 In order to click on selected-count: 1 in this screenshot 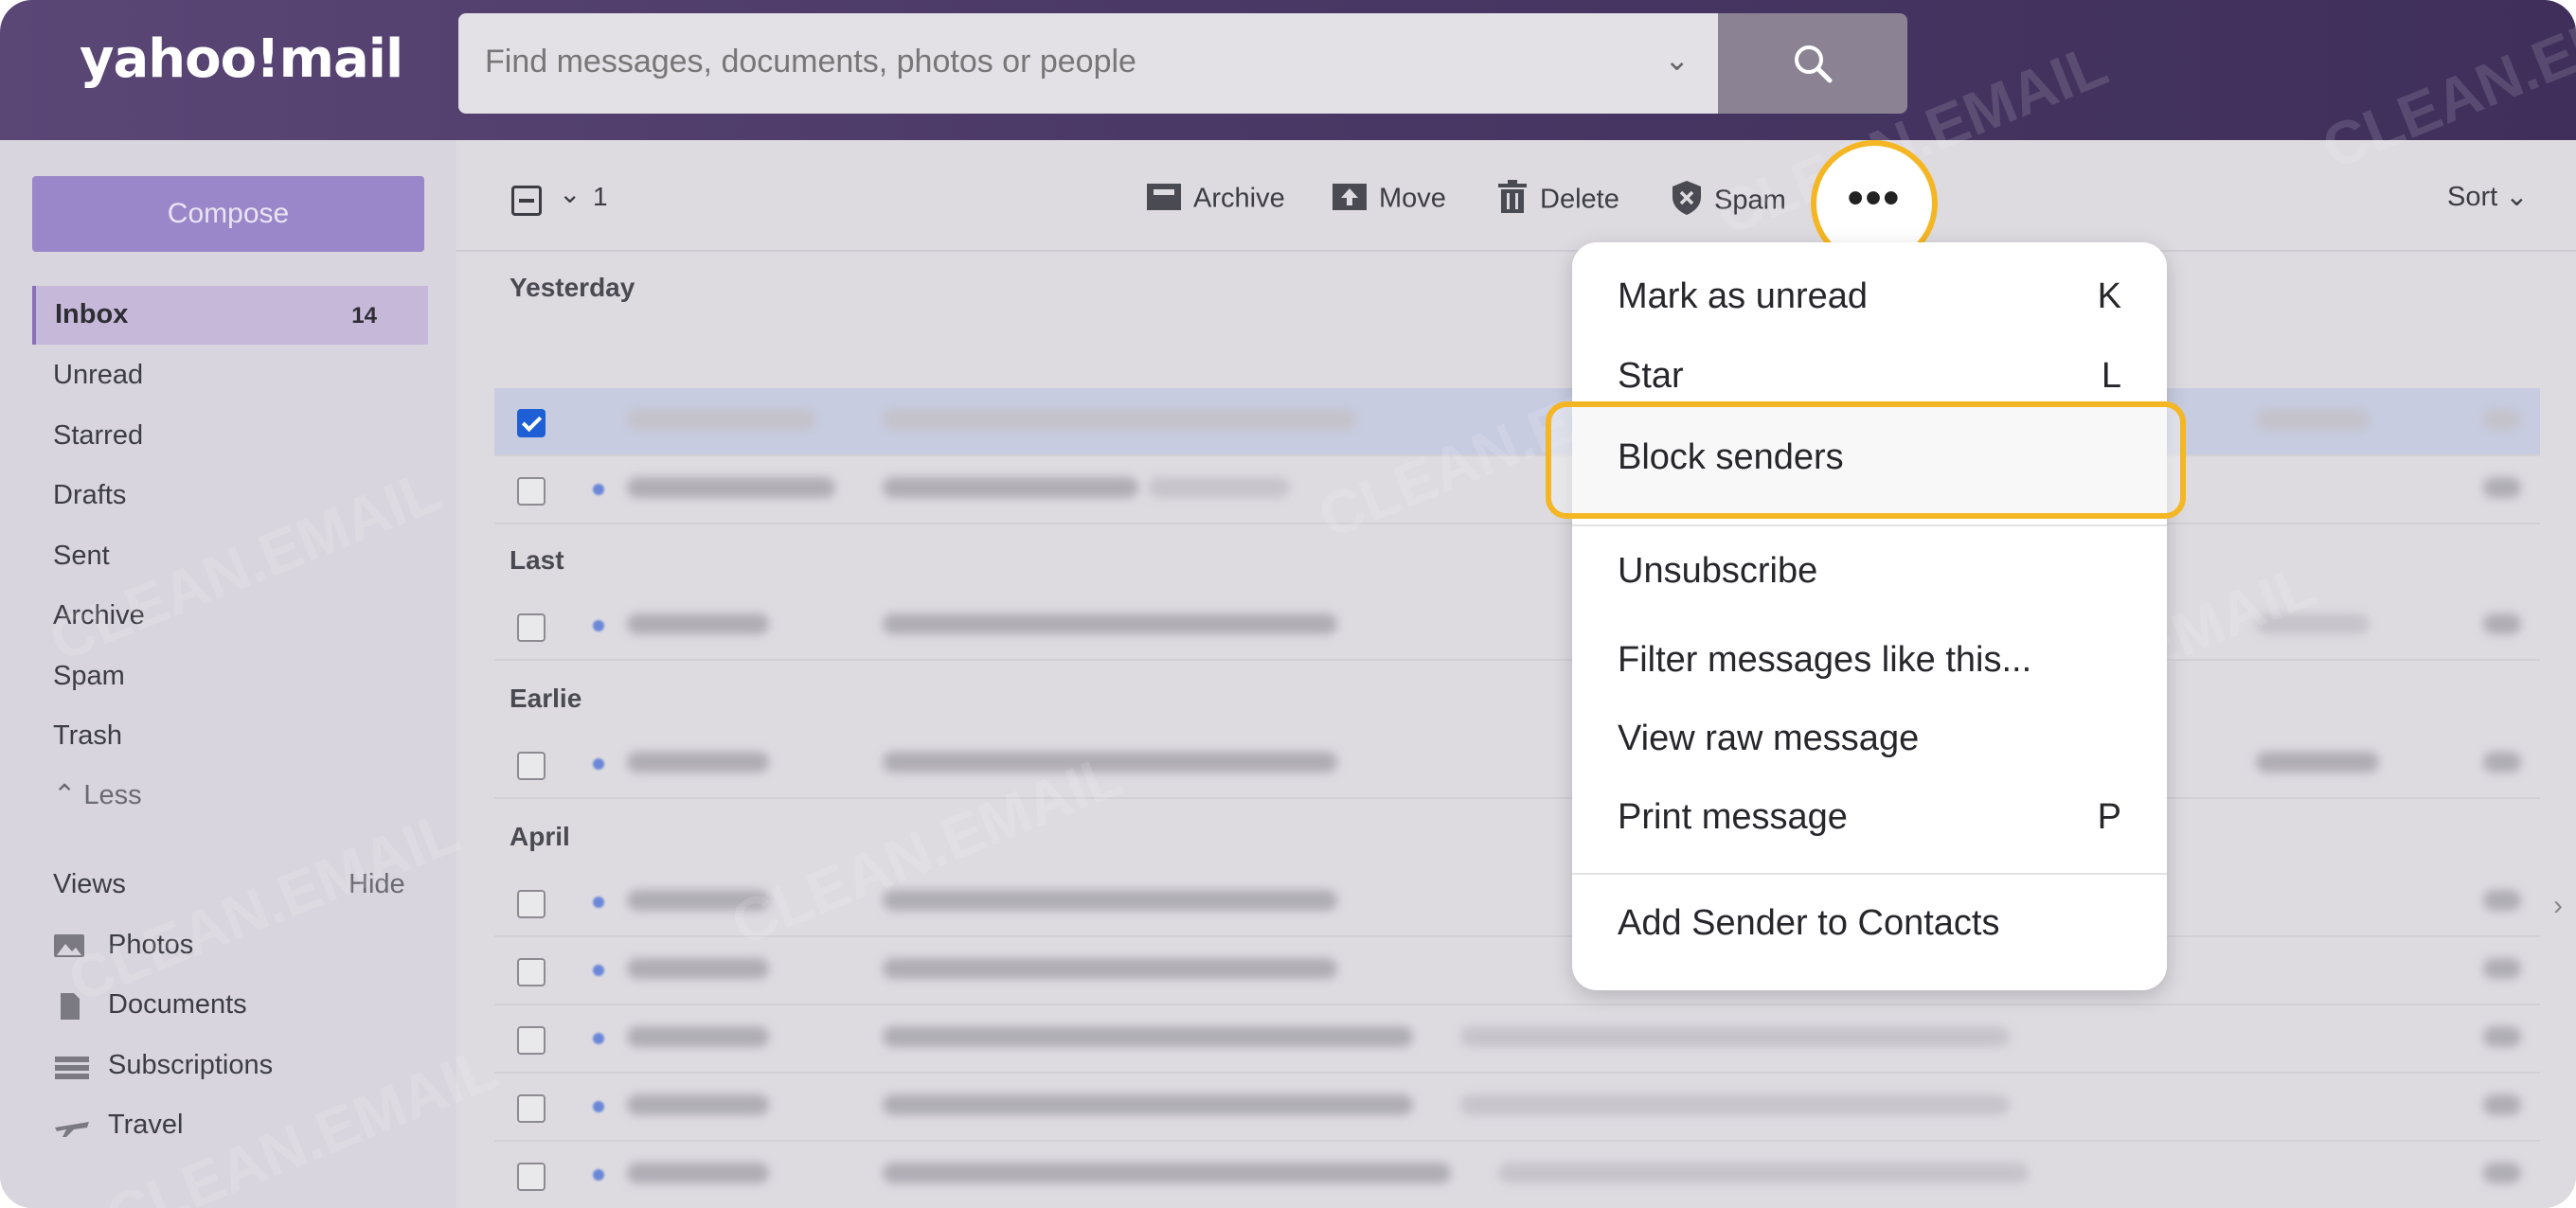, I will do `click(600, 196)`.